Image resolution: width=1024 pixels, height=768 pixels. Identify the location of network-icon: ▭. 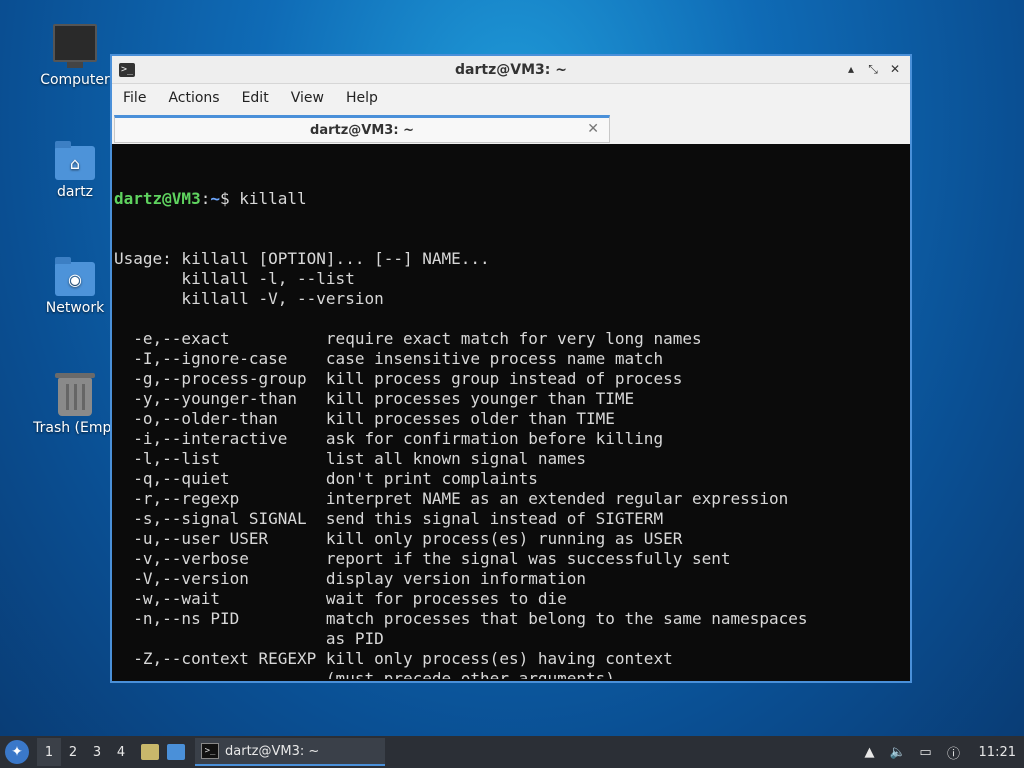
(926, 752).